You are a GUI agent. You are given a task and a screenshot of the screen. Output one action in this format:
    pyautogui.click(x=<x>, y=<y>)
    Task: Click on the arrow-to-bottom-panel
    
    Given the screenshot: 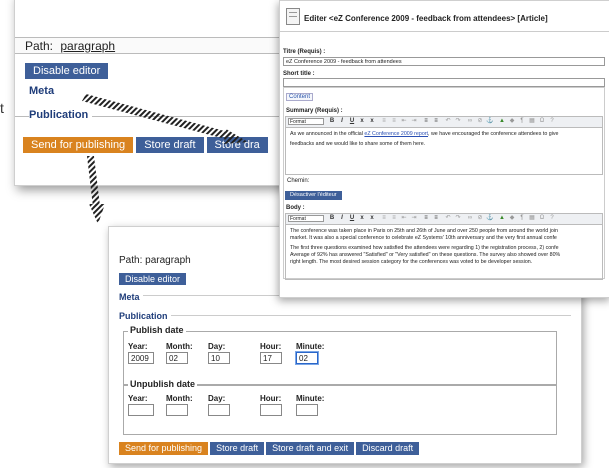 What is the action you would take?
    pyautogui.click(x=96, y=190)
    